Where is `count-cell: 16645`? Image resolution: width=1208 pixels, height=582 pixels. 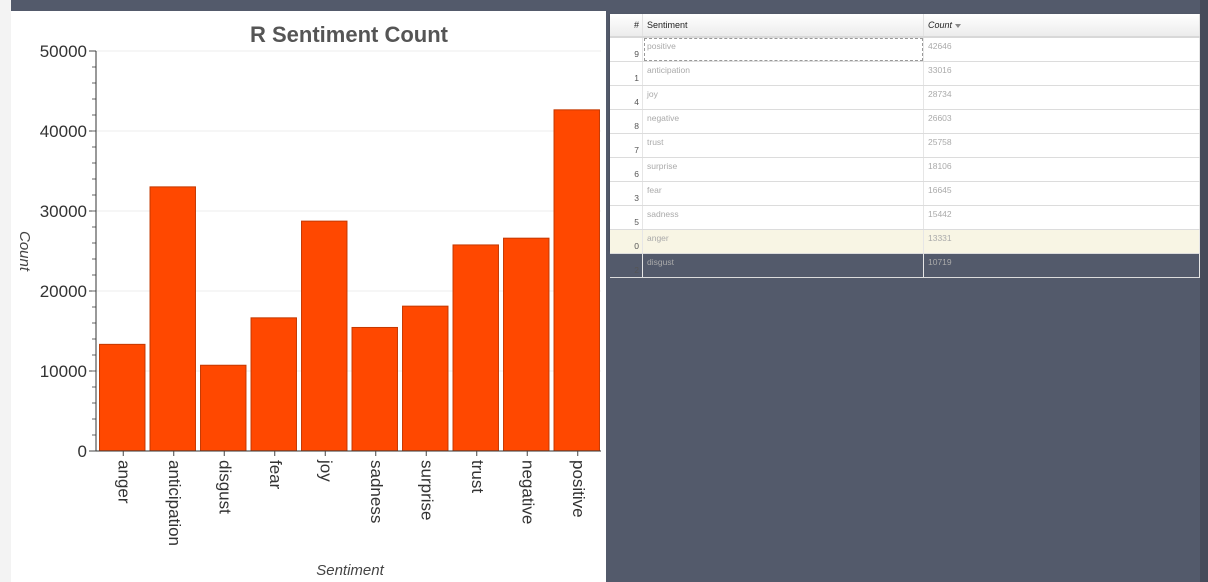
count-cell: 16645 is located at coordinates (1061, 193).